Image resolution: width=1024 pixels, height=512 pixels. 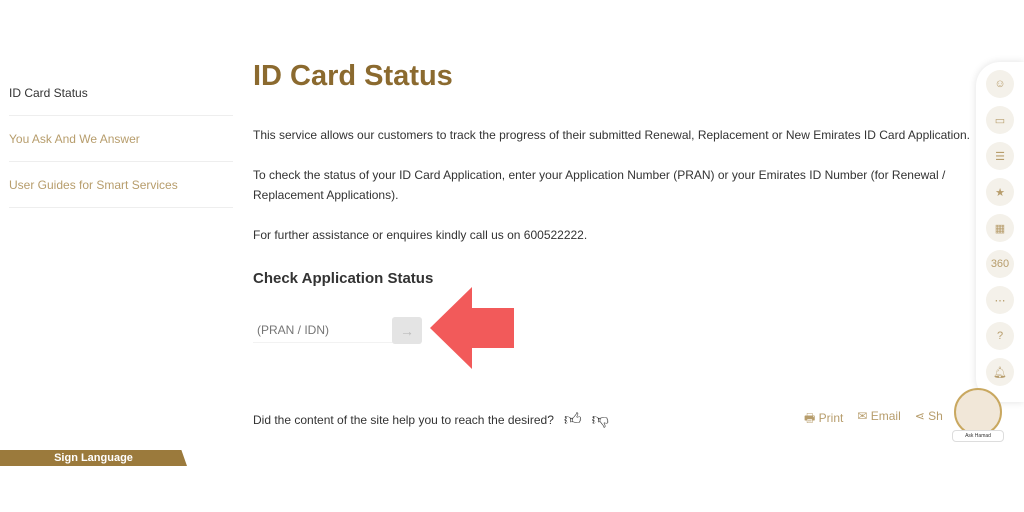 I want to click on page-actions: 🖶 Print ✉ Email ⋖ Sh, so click(x=873, y=419).